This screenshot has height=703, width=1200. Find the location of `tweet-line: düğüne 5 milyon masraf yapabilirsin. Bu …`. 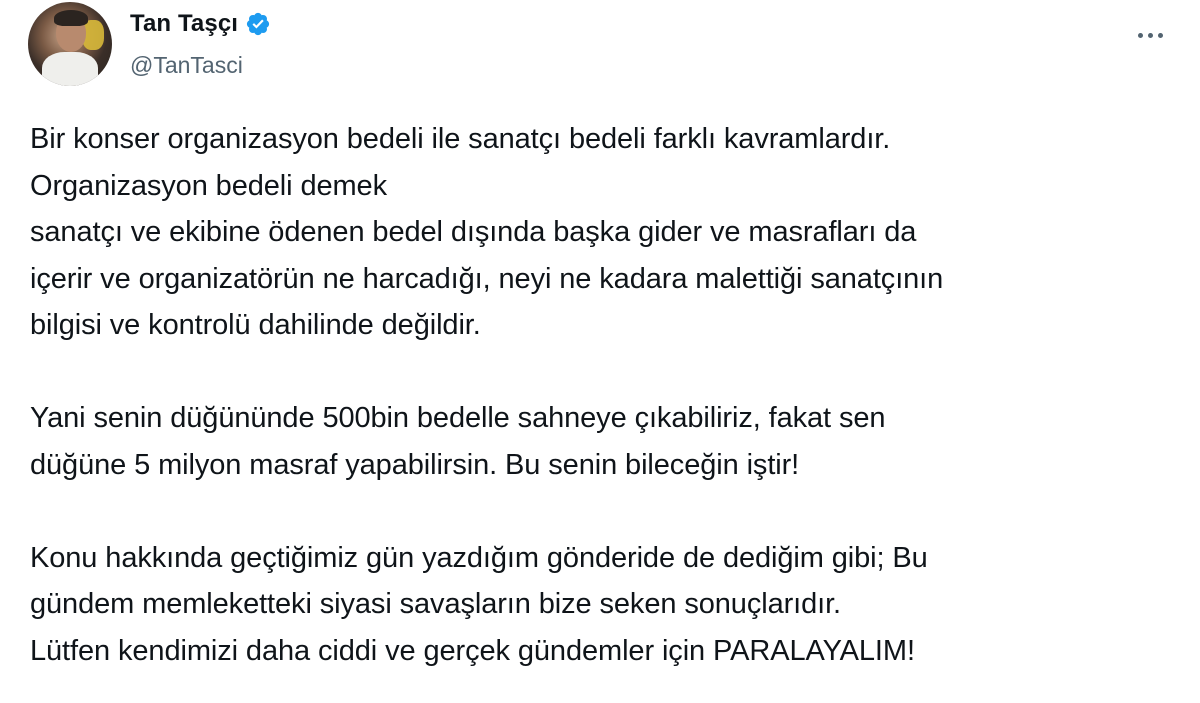

tweet-line: düğüne 5 milyon masraf yapabilirsin. Bu … is located at coordinates (415, 464).